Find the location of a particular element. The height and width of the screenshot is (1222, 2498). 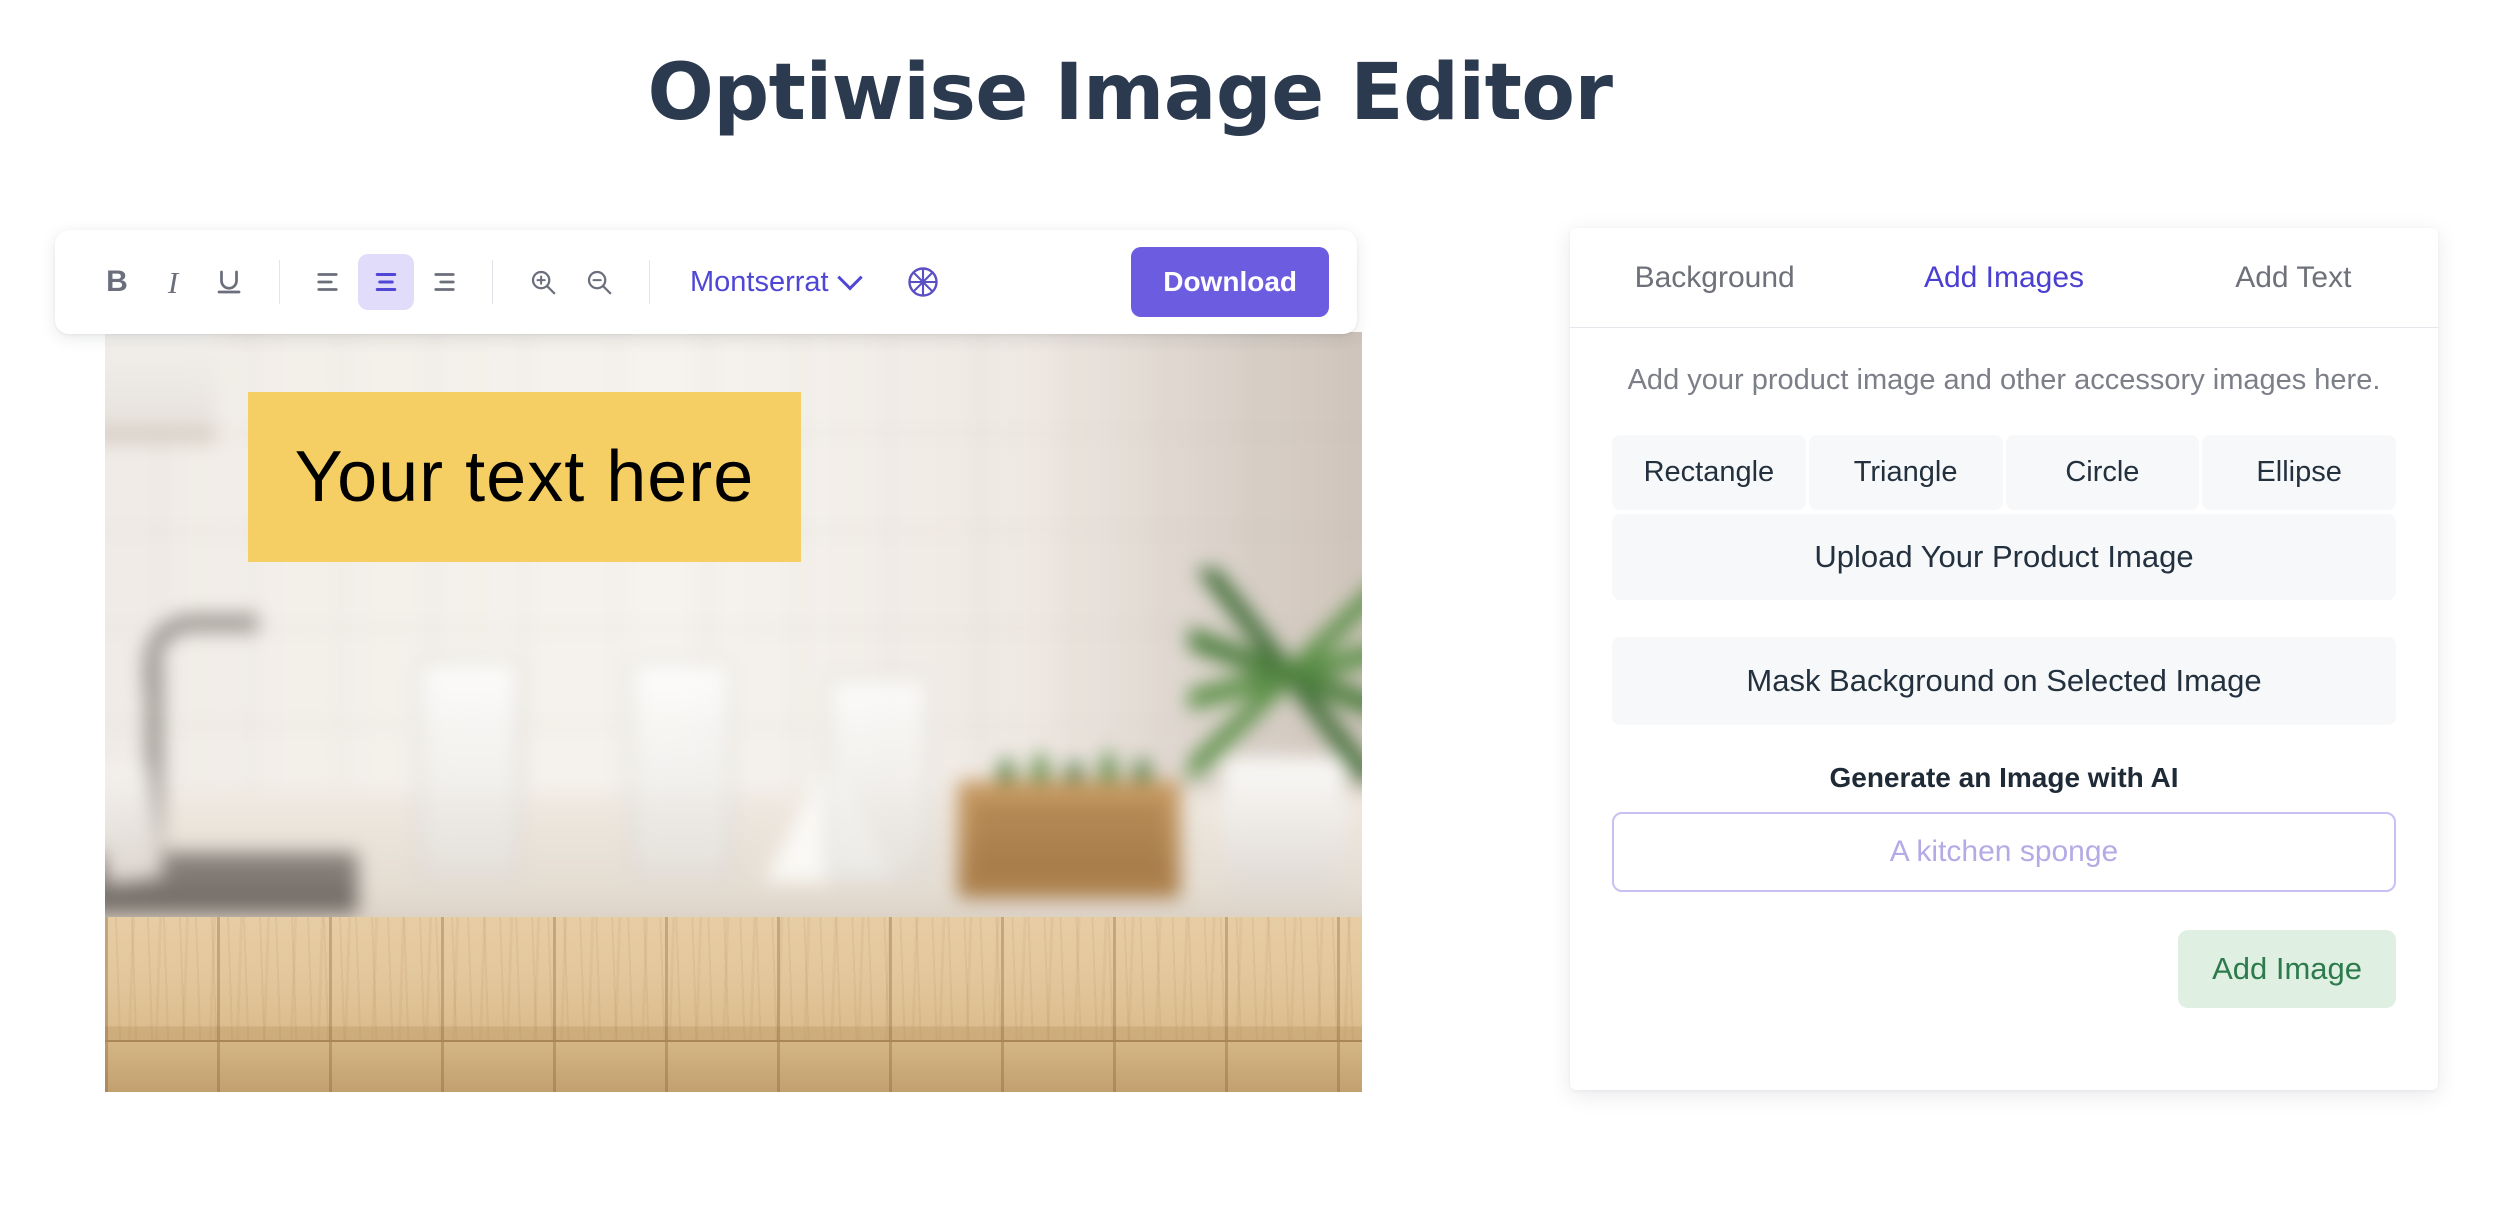

bold-icon: B is located at coordinates (117, 281).